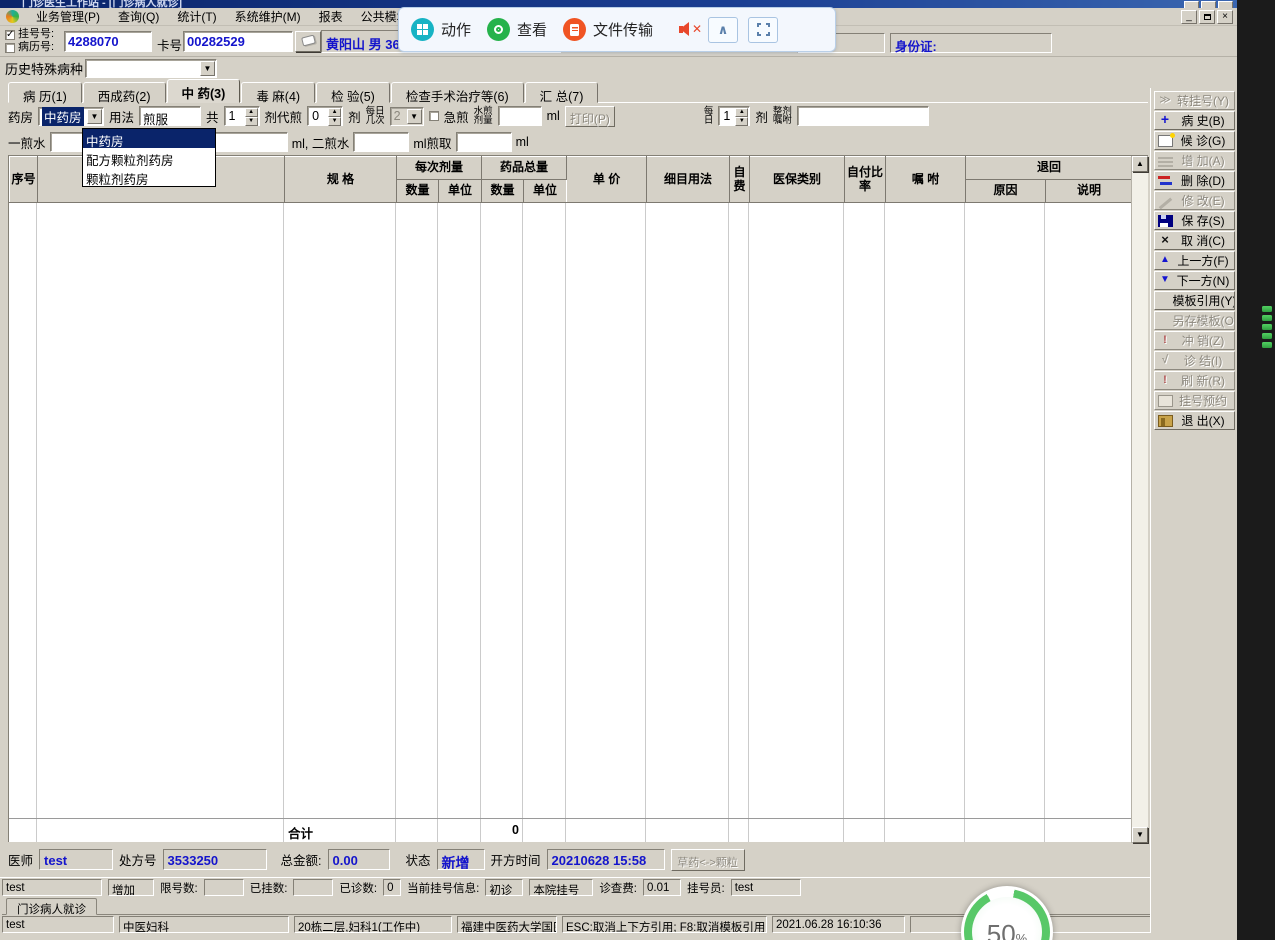 The width and height of the screenshot is (1275, 940). I want to click on sidebar-button-7: × 取 消(C), so click(1194, 240).